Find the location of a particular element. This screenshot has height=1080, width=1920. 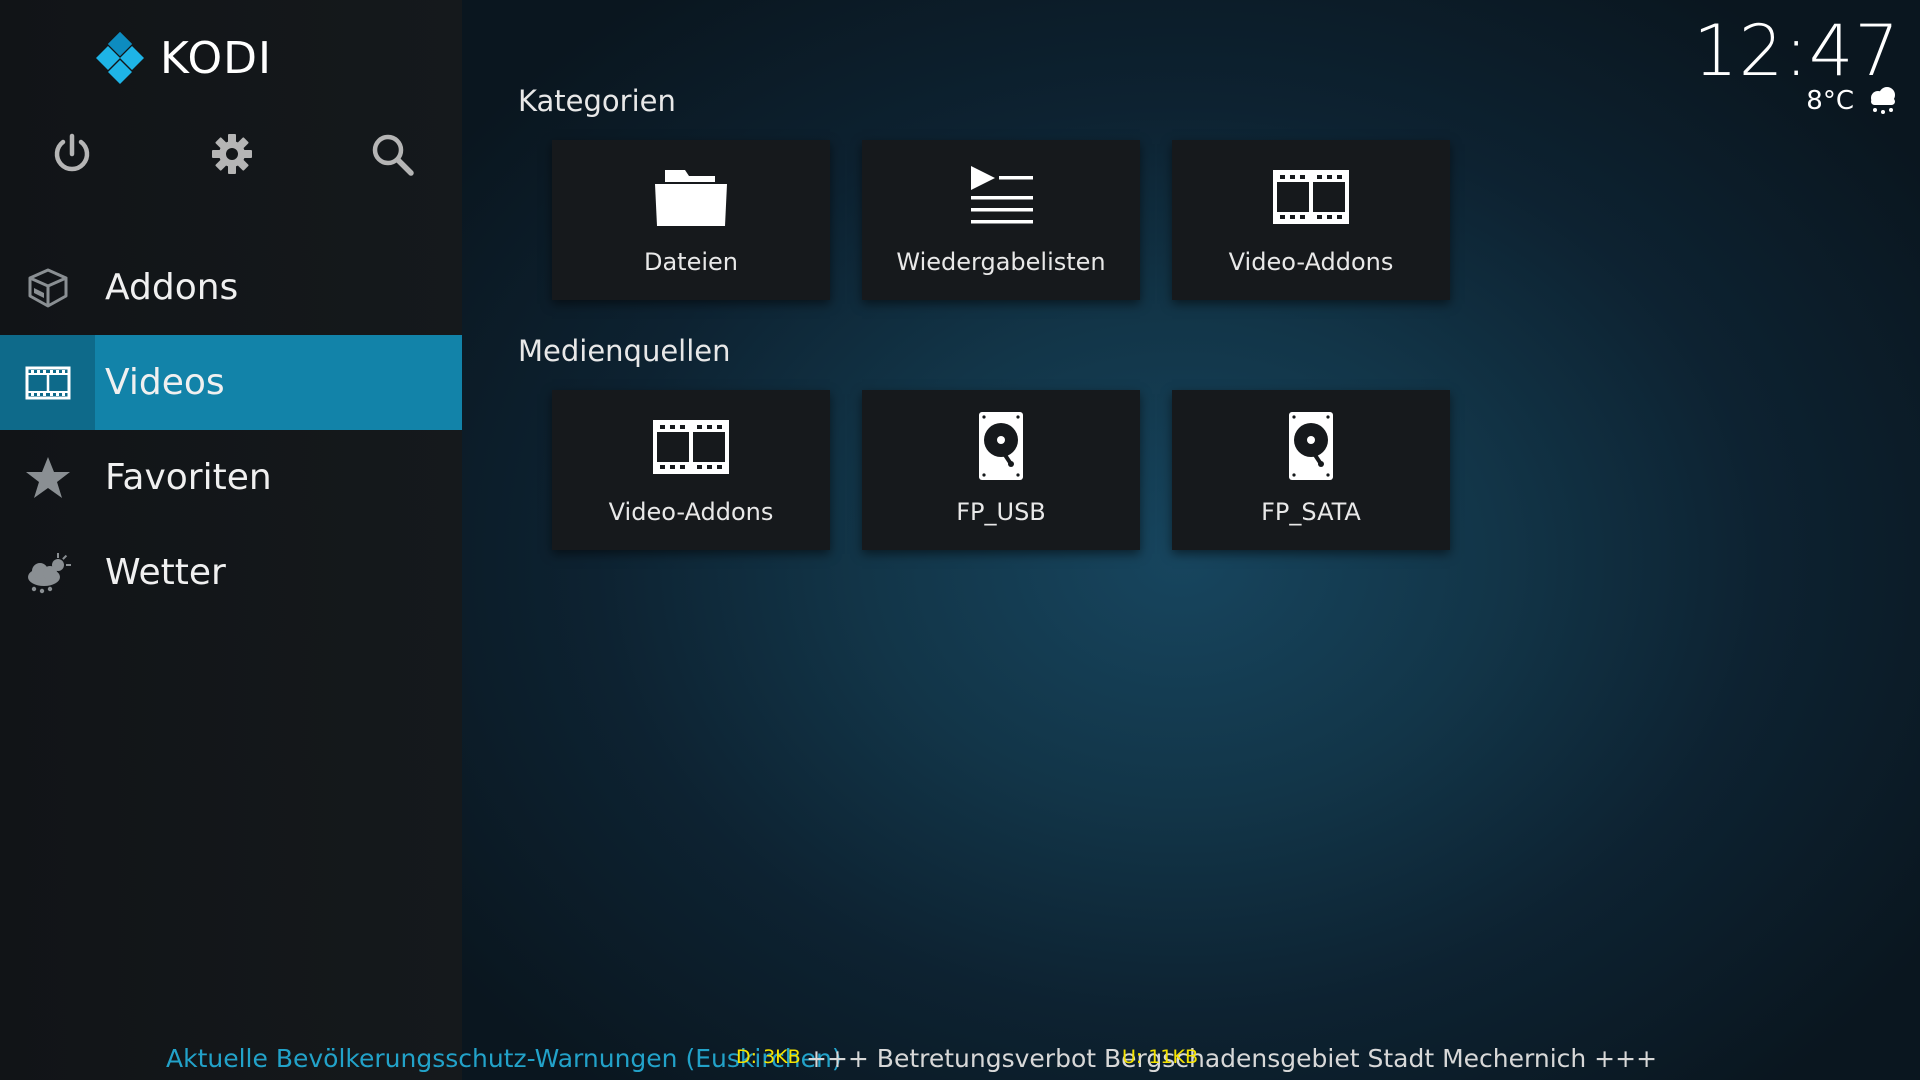

gear-icon is located at coordinates (232, 154).